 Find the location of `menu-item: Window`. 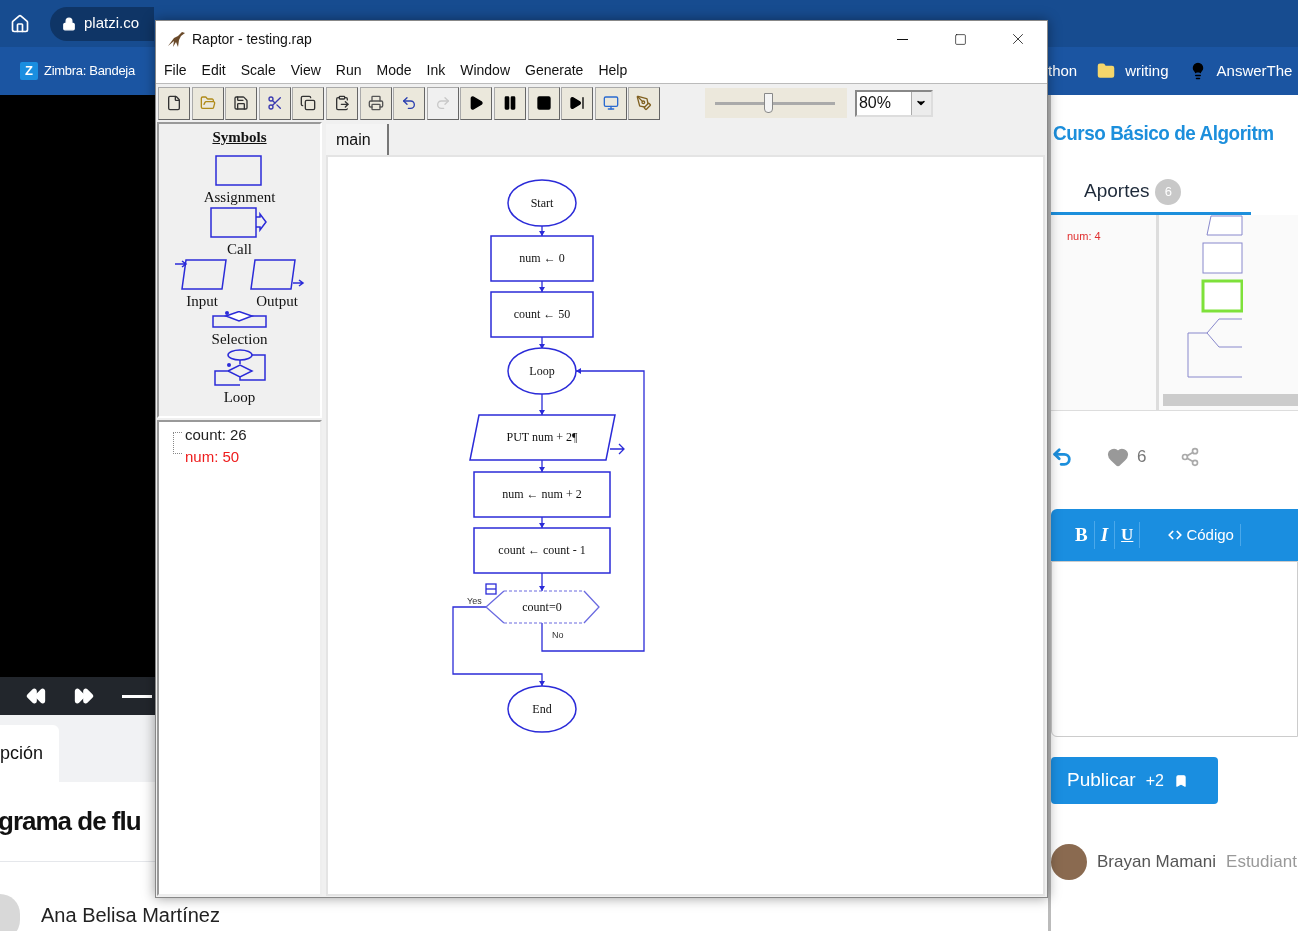

menu-item: Window is located at coordinates (485, 70).